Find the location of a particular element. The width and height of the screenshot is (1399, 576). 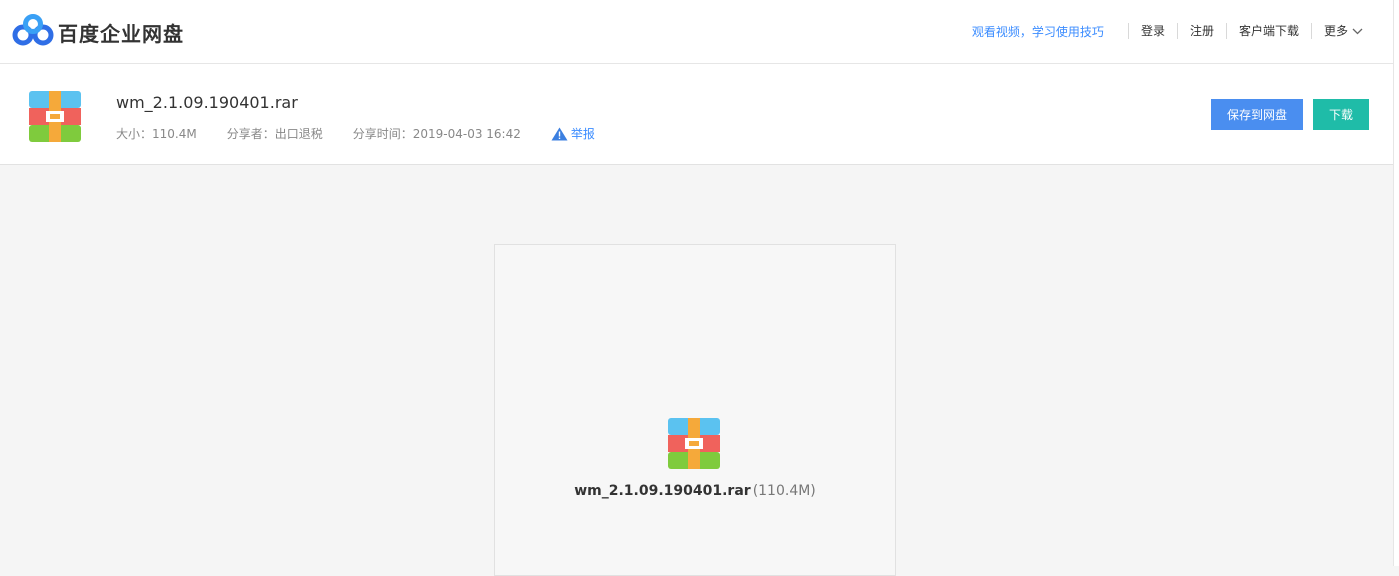

chevron-down-icon is located at coordinates (1357, 31).